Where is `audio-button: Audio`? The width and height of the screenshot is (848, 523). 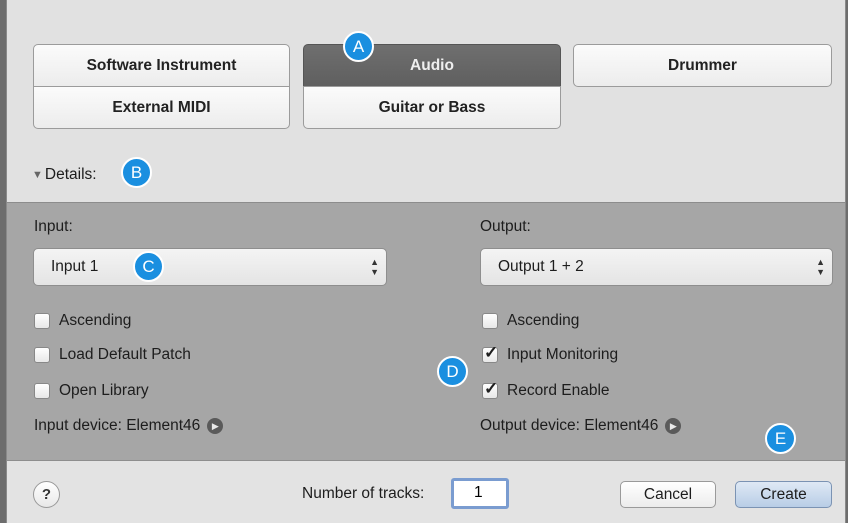
audio-button: Audio is located at coordinates (432, 65).